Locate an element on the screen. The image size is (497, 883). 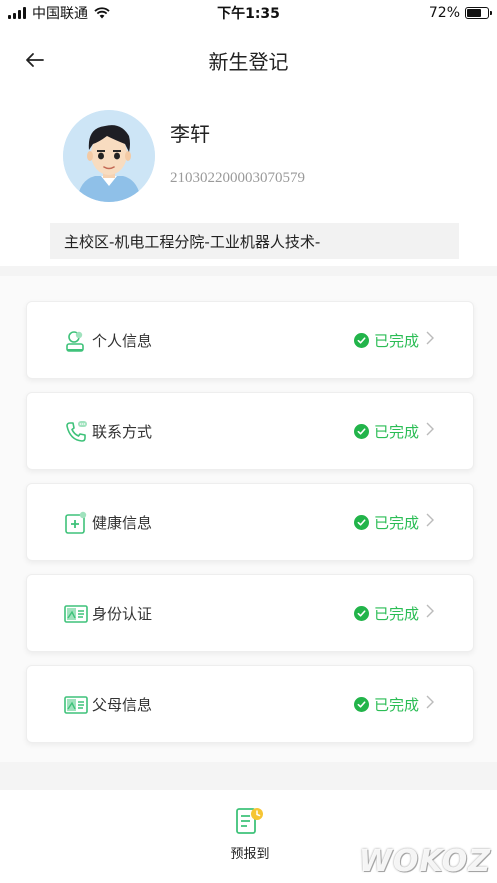
avatar-illustration is located at coordinates (109, 156).